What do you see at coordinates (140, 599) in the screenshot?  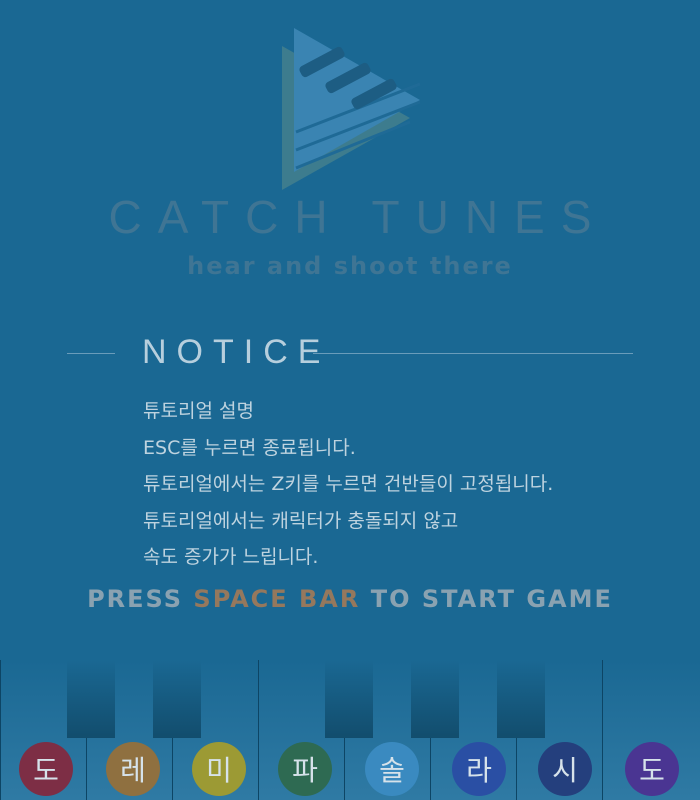 I see `start-prompt-before: PRESS` at bounding box center [140, 599].